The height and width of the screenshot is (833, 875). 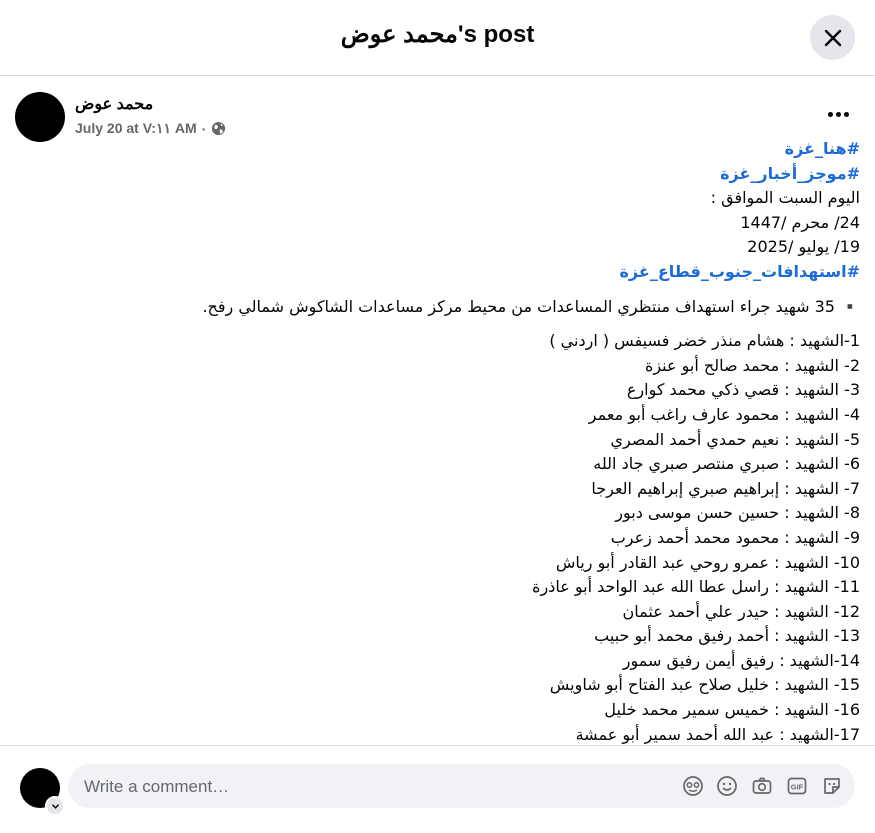 I want to click on post-text-line: 4- الشهيد : محمود عارف راغب أبو معمر, so click(x=724, y=414).